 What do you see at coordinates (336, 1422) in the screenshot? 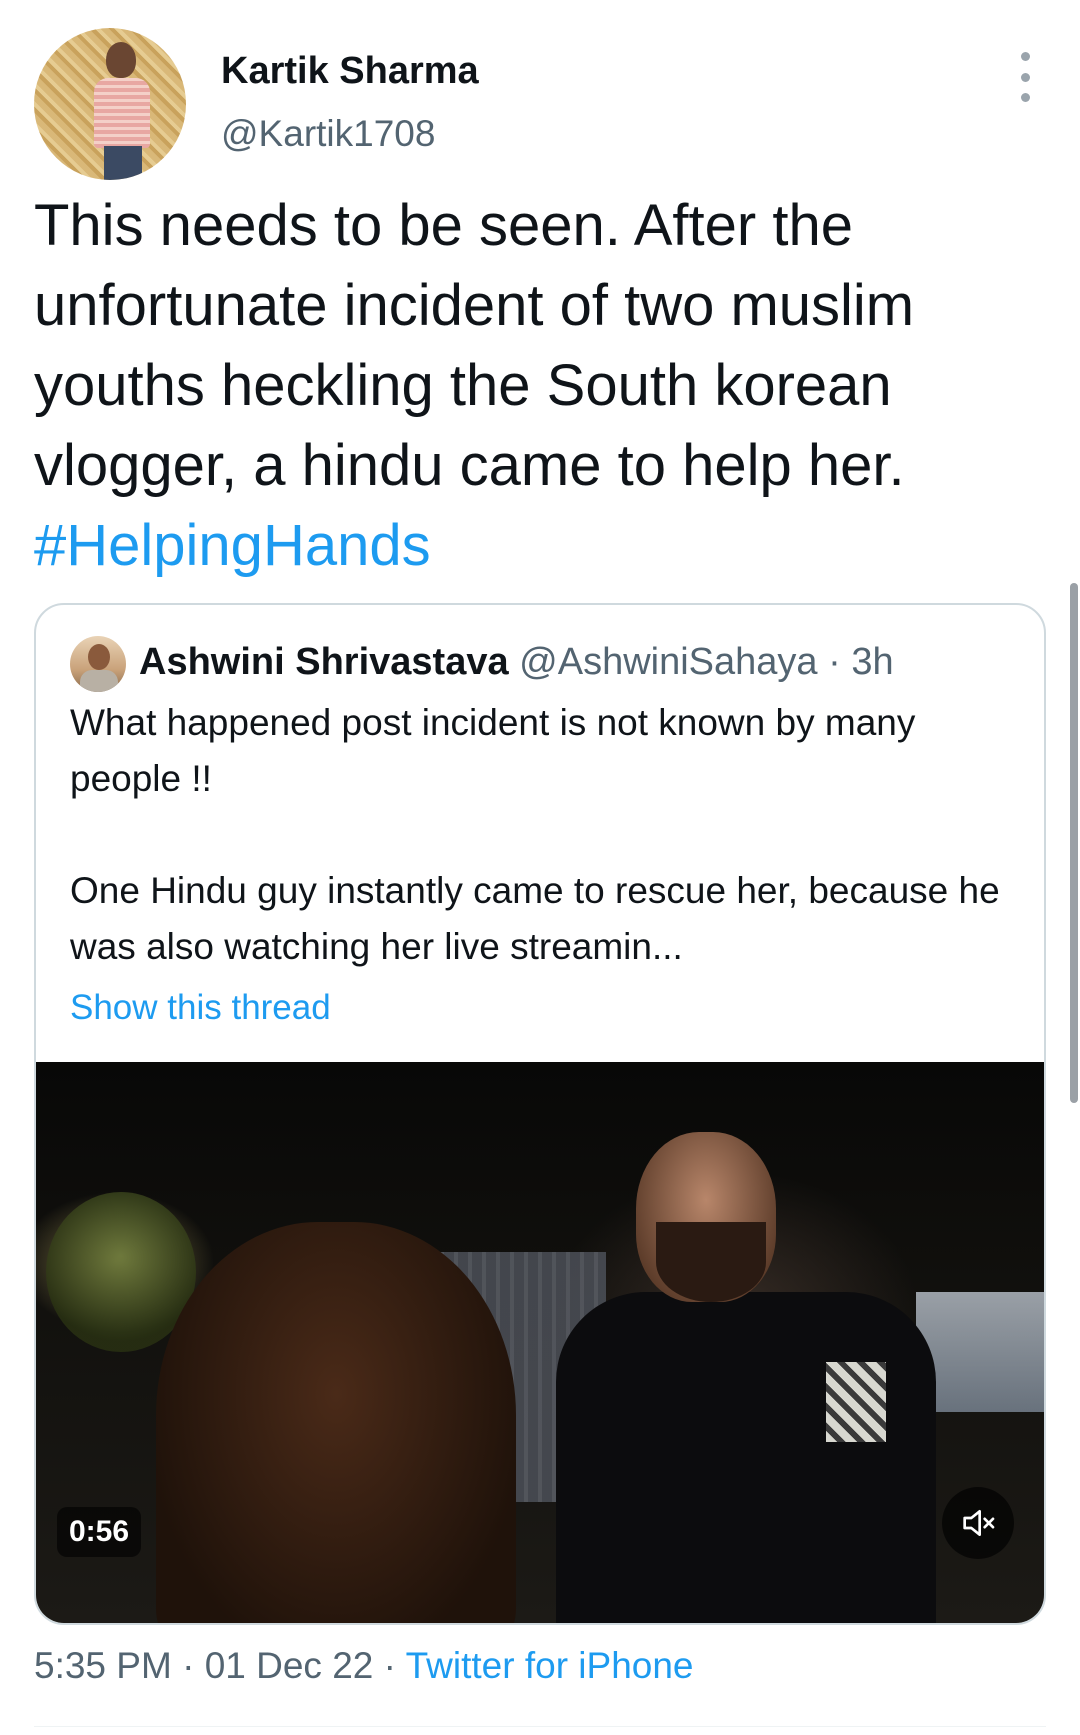
I see `video-scene-woman` at bounding box center [336, 1422].